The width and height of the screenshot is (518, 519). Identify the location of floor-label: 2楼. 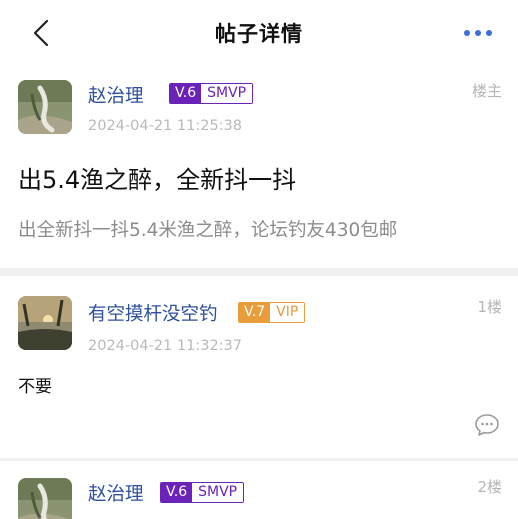
(489, 487).